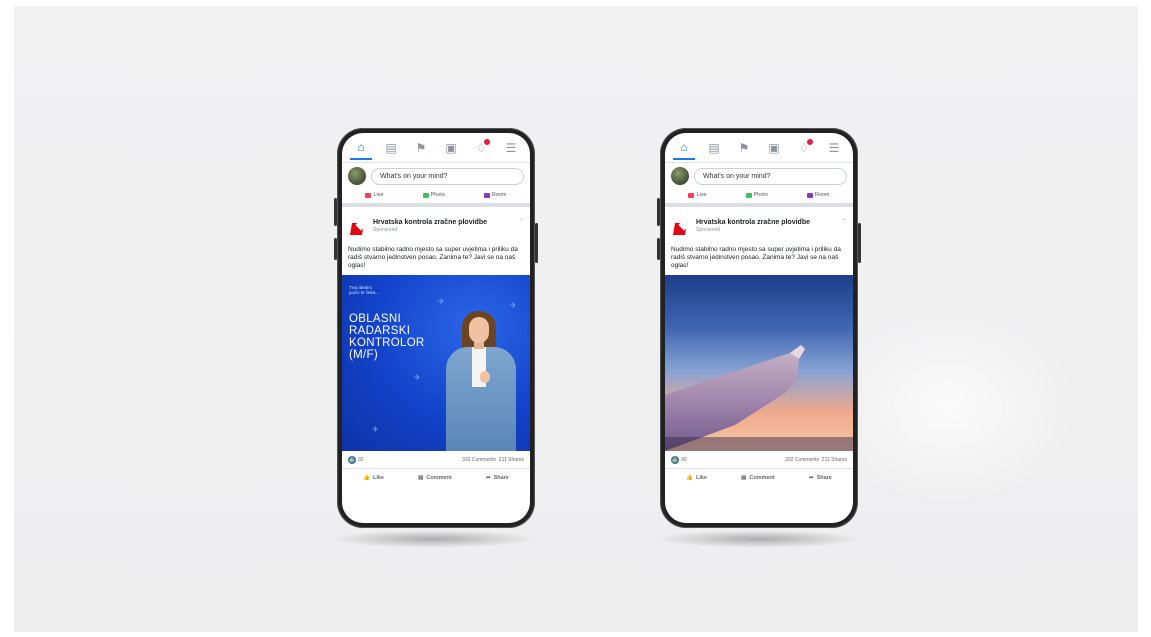  What do you see at coordinates (762, 477) in the screenshot?
I see `comment-label: Comment` at bounding box center [762, 477].